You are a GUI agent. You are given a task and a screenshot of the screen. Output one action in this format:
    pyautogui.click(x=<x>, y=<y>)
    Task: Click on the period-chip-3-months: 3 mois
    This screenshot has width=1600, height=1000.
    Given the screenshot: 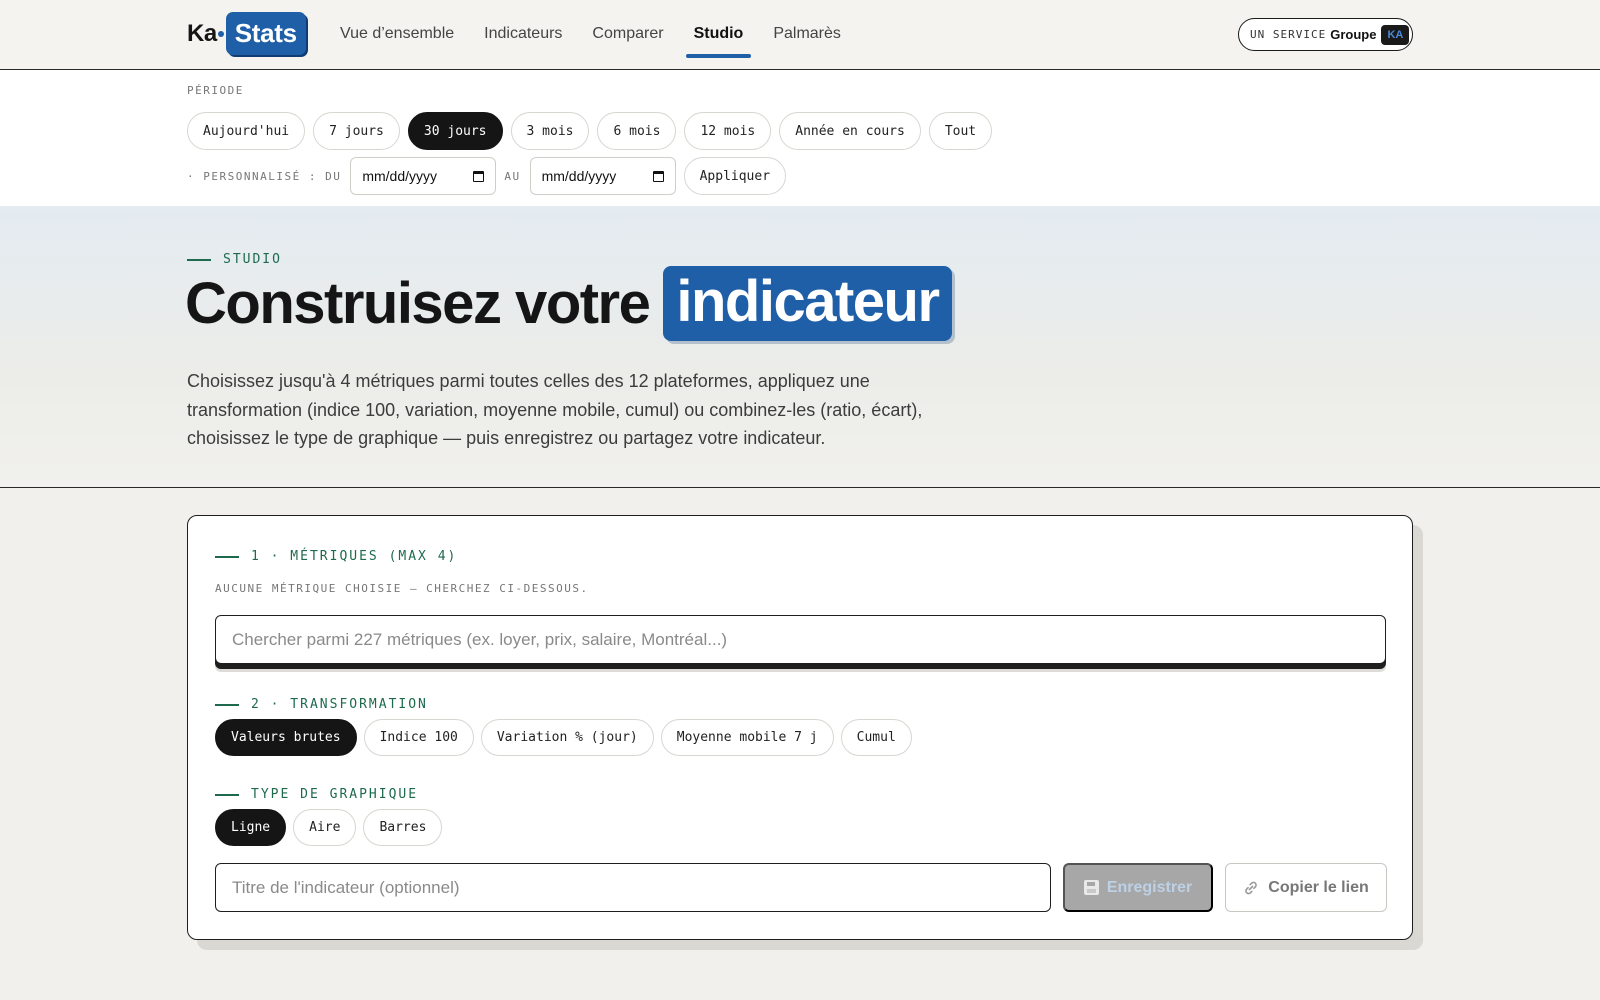 What is the action you would take?
    pyautogui.click(x=550, y=131)
    